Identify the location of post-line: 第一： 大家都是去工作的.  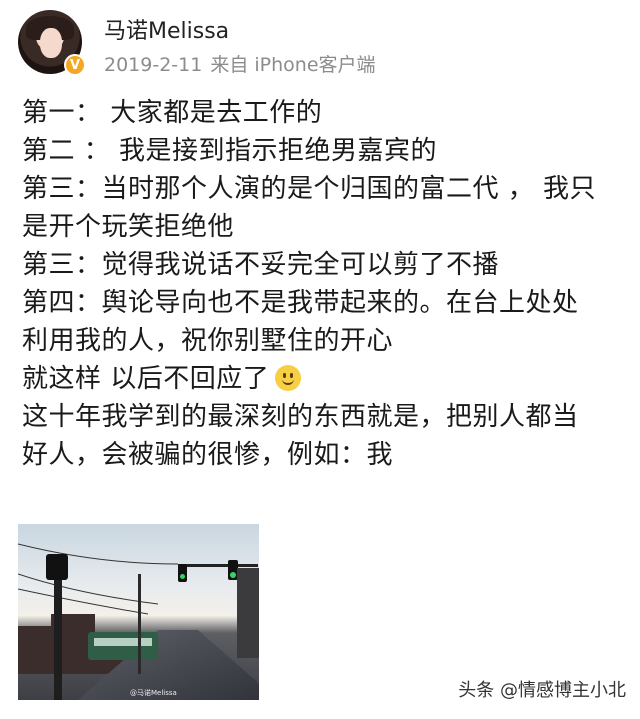
(172, 113).